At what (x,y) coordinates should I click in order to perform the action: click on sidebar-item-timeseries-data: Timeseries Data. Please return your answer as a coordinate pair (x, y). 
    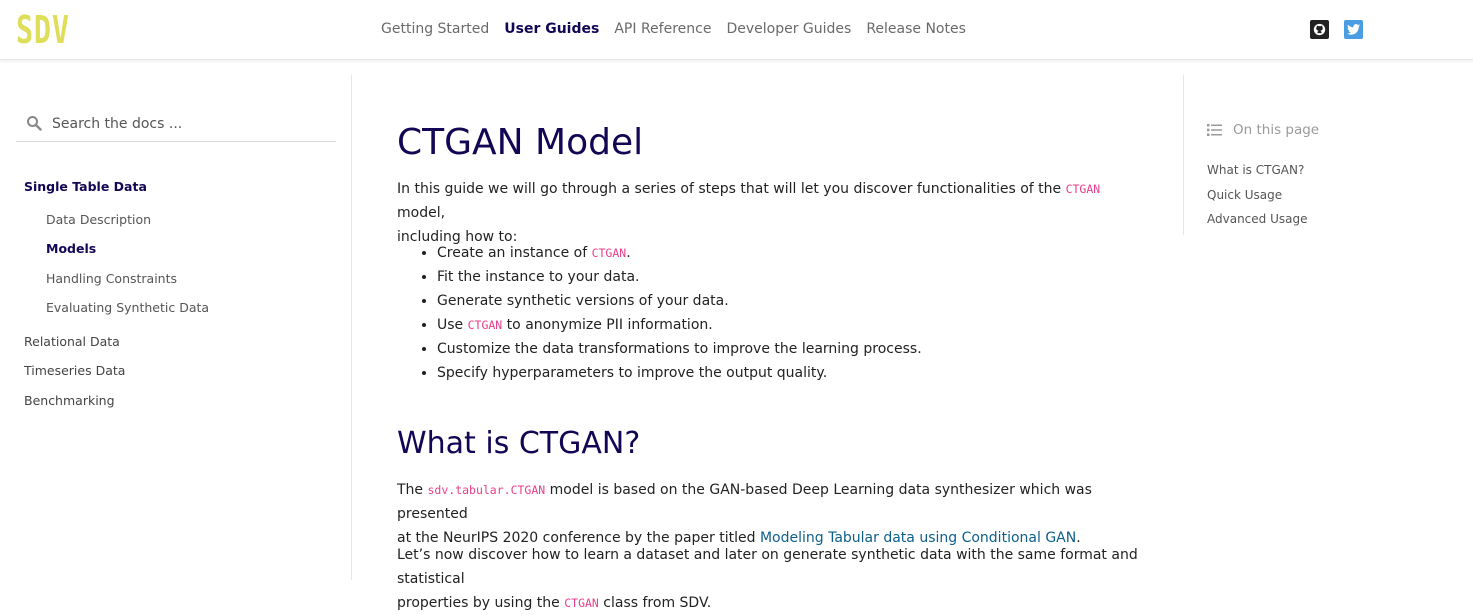
    Looking at the image, I should click on (74, 371).